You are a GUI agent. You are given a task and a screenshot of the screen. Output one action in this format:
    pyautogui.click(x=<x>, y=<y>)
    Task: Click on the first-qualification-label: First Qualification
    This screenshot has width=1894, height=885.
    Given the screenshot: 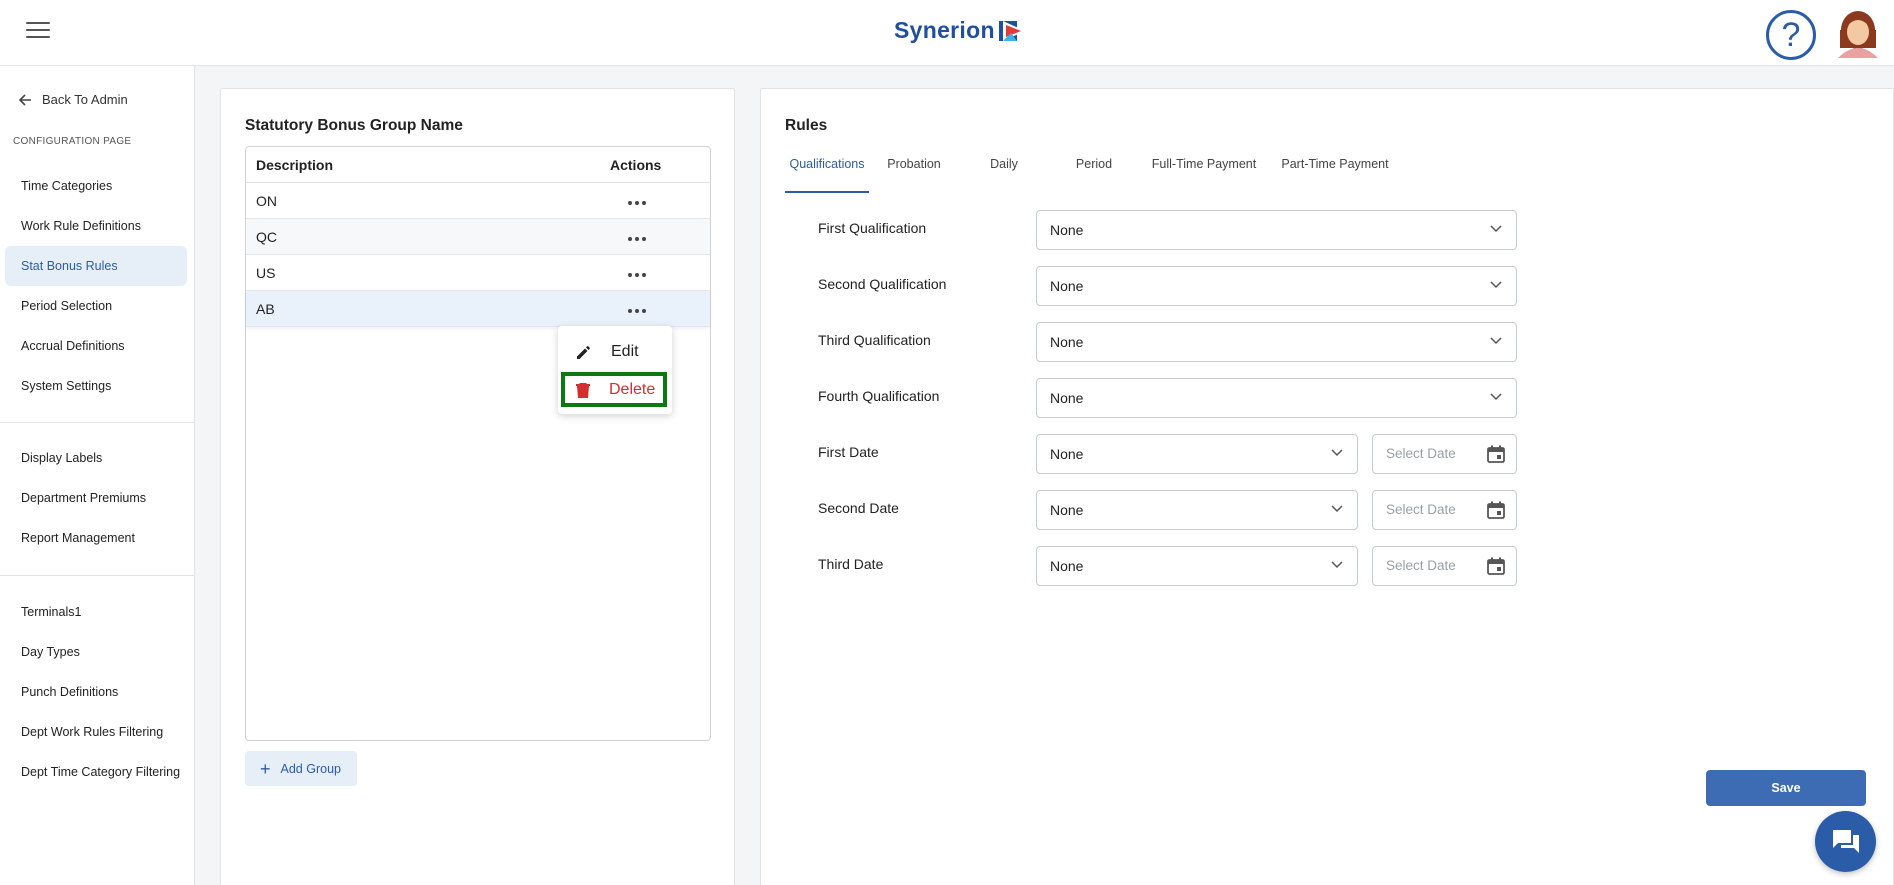 What is the action you would take?
    pyautogui.click(x=872, y=228)
    